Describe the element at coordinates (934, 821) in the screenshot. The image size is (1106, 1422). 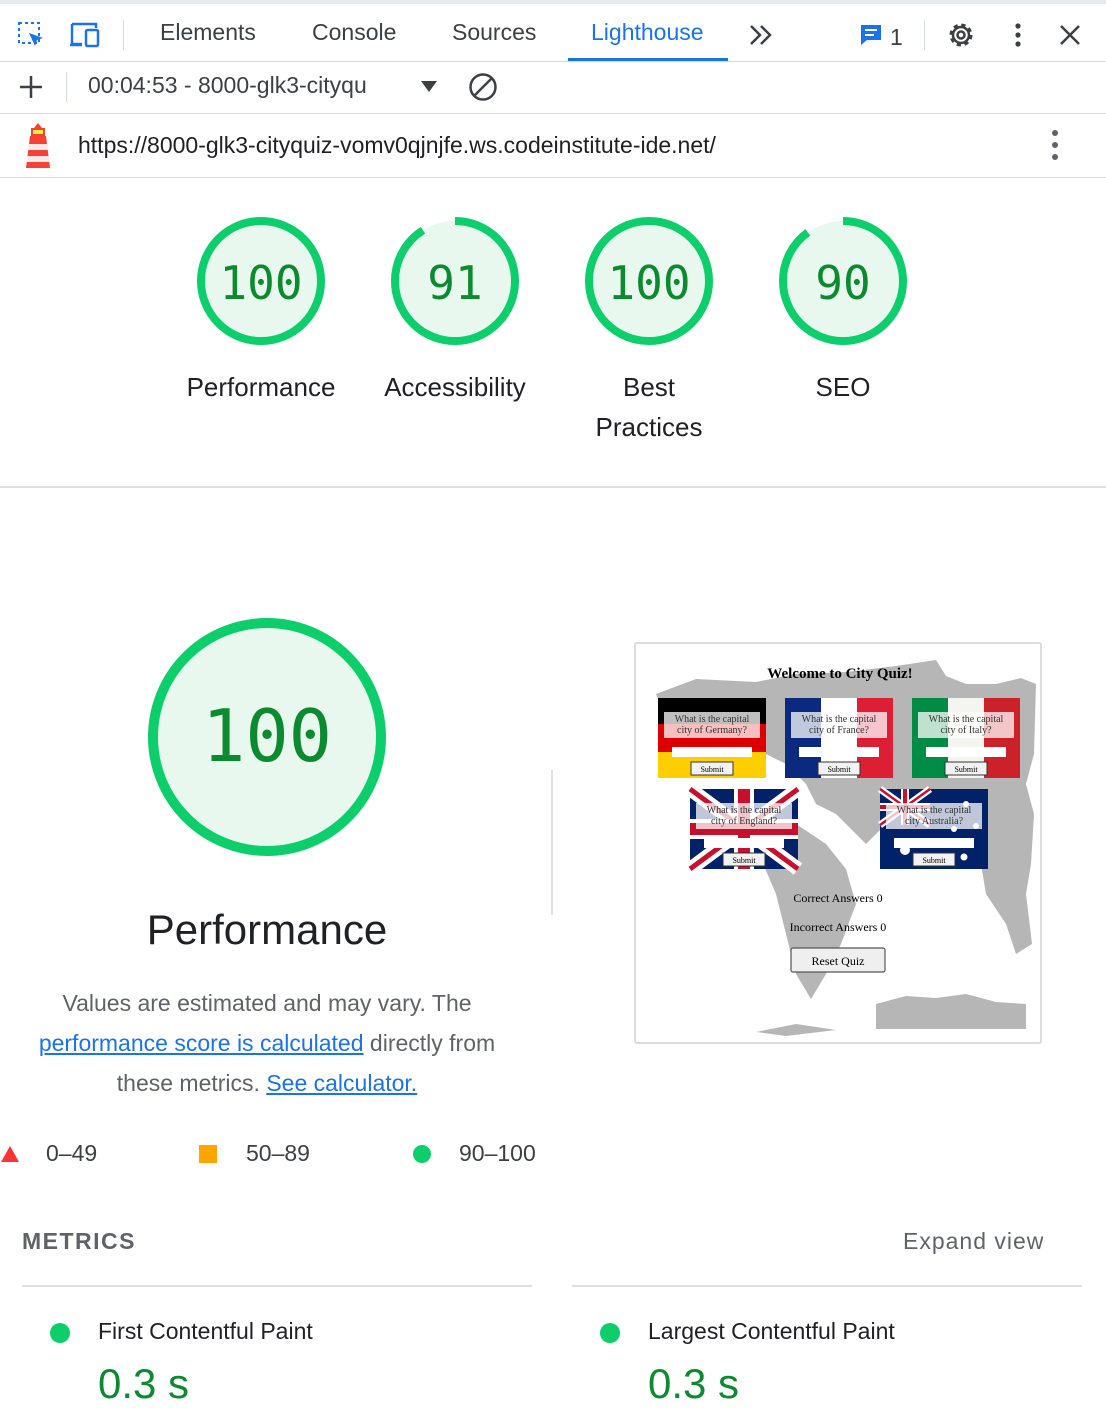
I see `svg-text: city Australia?` at that location.